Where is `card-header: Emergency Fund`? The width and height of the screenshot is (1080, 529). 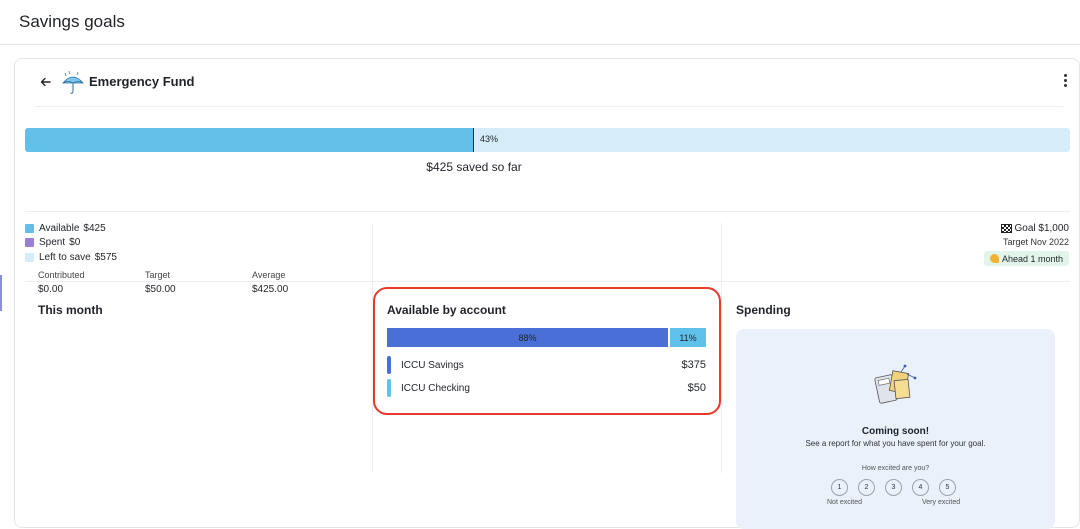 card-header: Emergency Fund is located at coordinates (551, 83).